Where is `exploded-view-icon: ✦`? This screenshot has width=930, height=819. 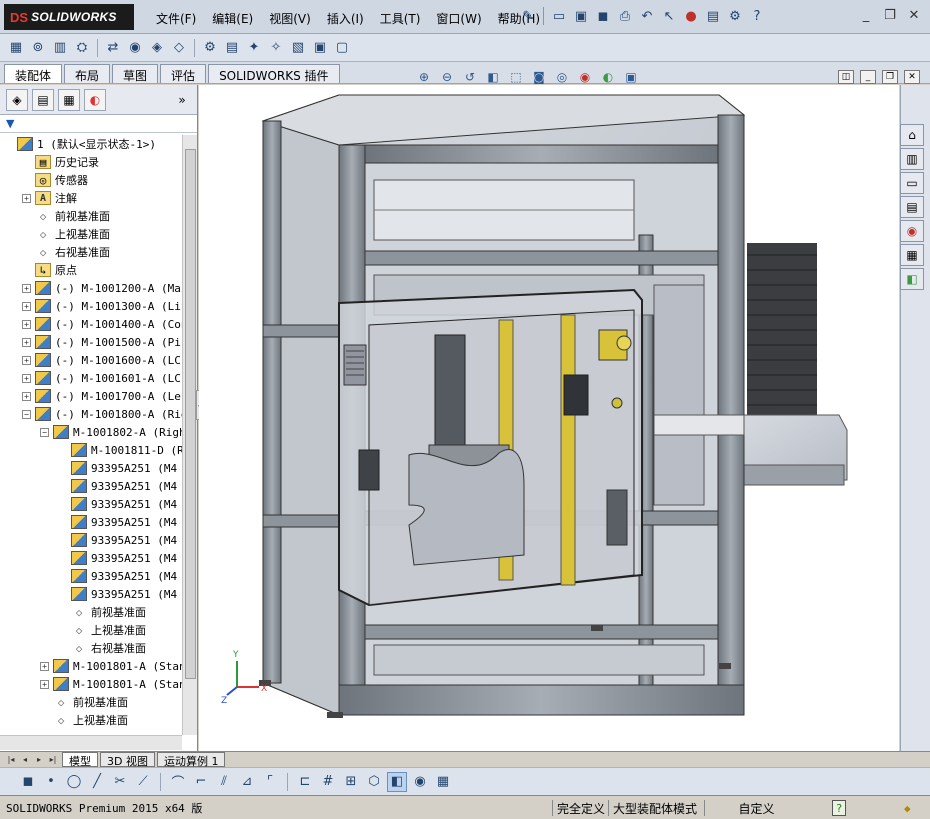 exploded-view-icon: ✦ is located at coordinates (254, 48).